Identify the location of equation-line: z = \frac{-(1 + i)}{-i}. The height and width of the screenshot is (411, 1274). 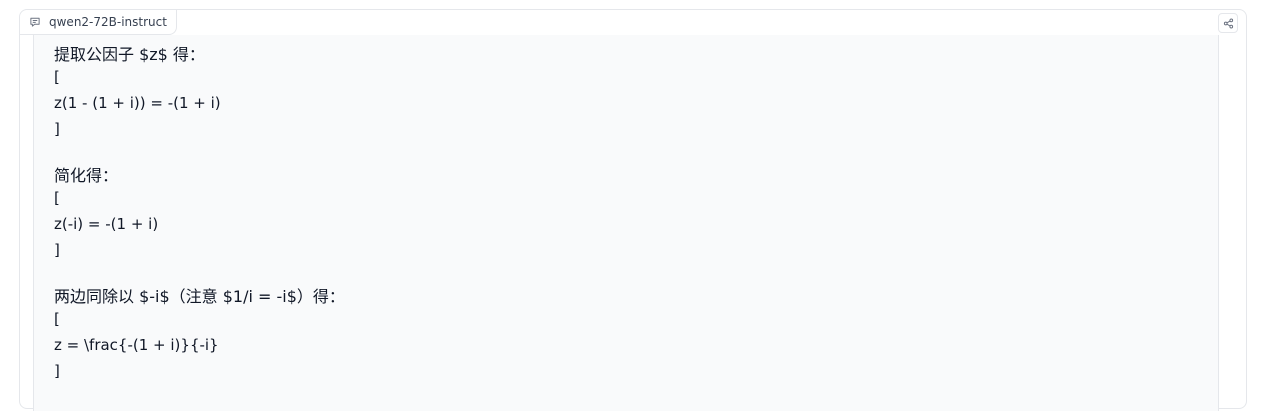
(136, 345).